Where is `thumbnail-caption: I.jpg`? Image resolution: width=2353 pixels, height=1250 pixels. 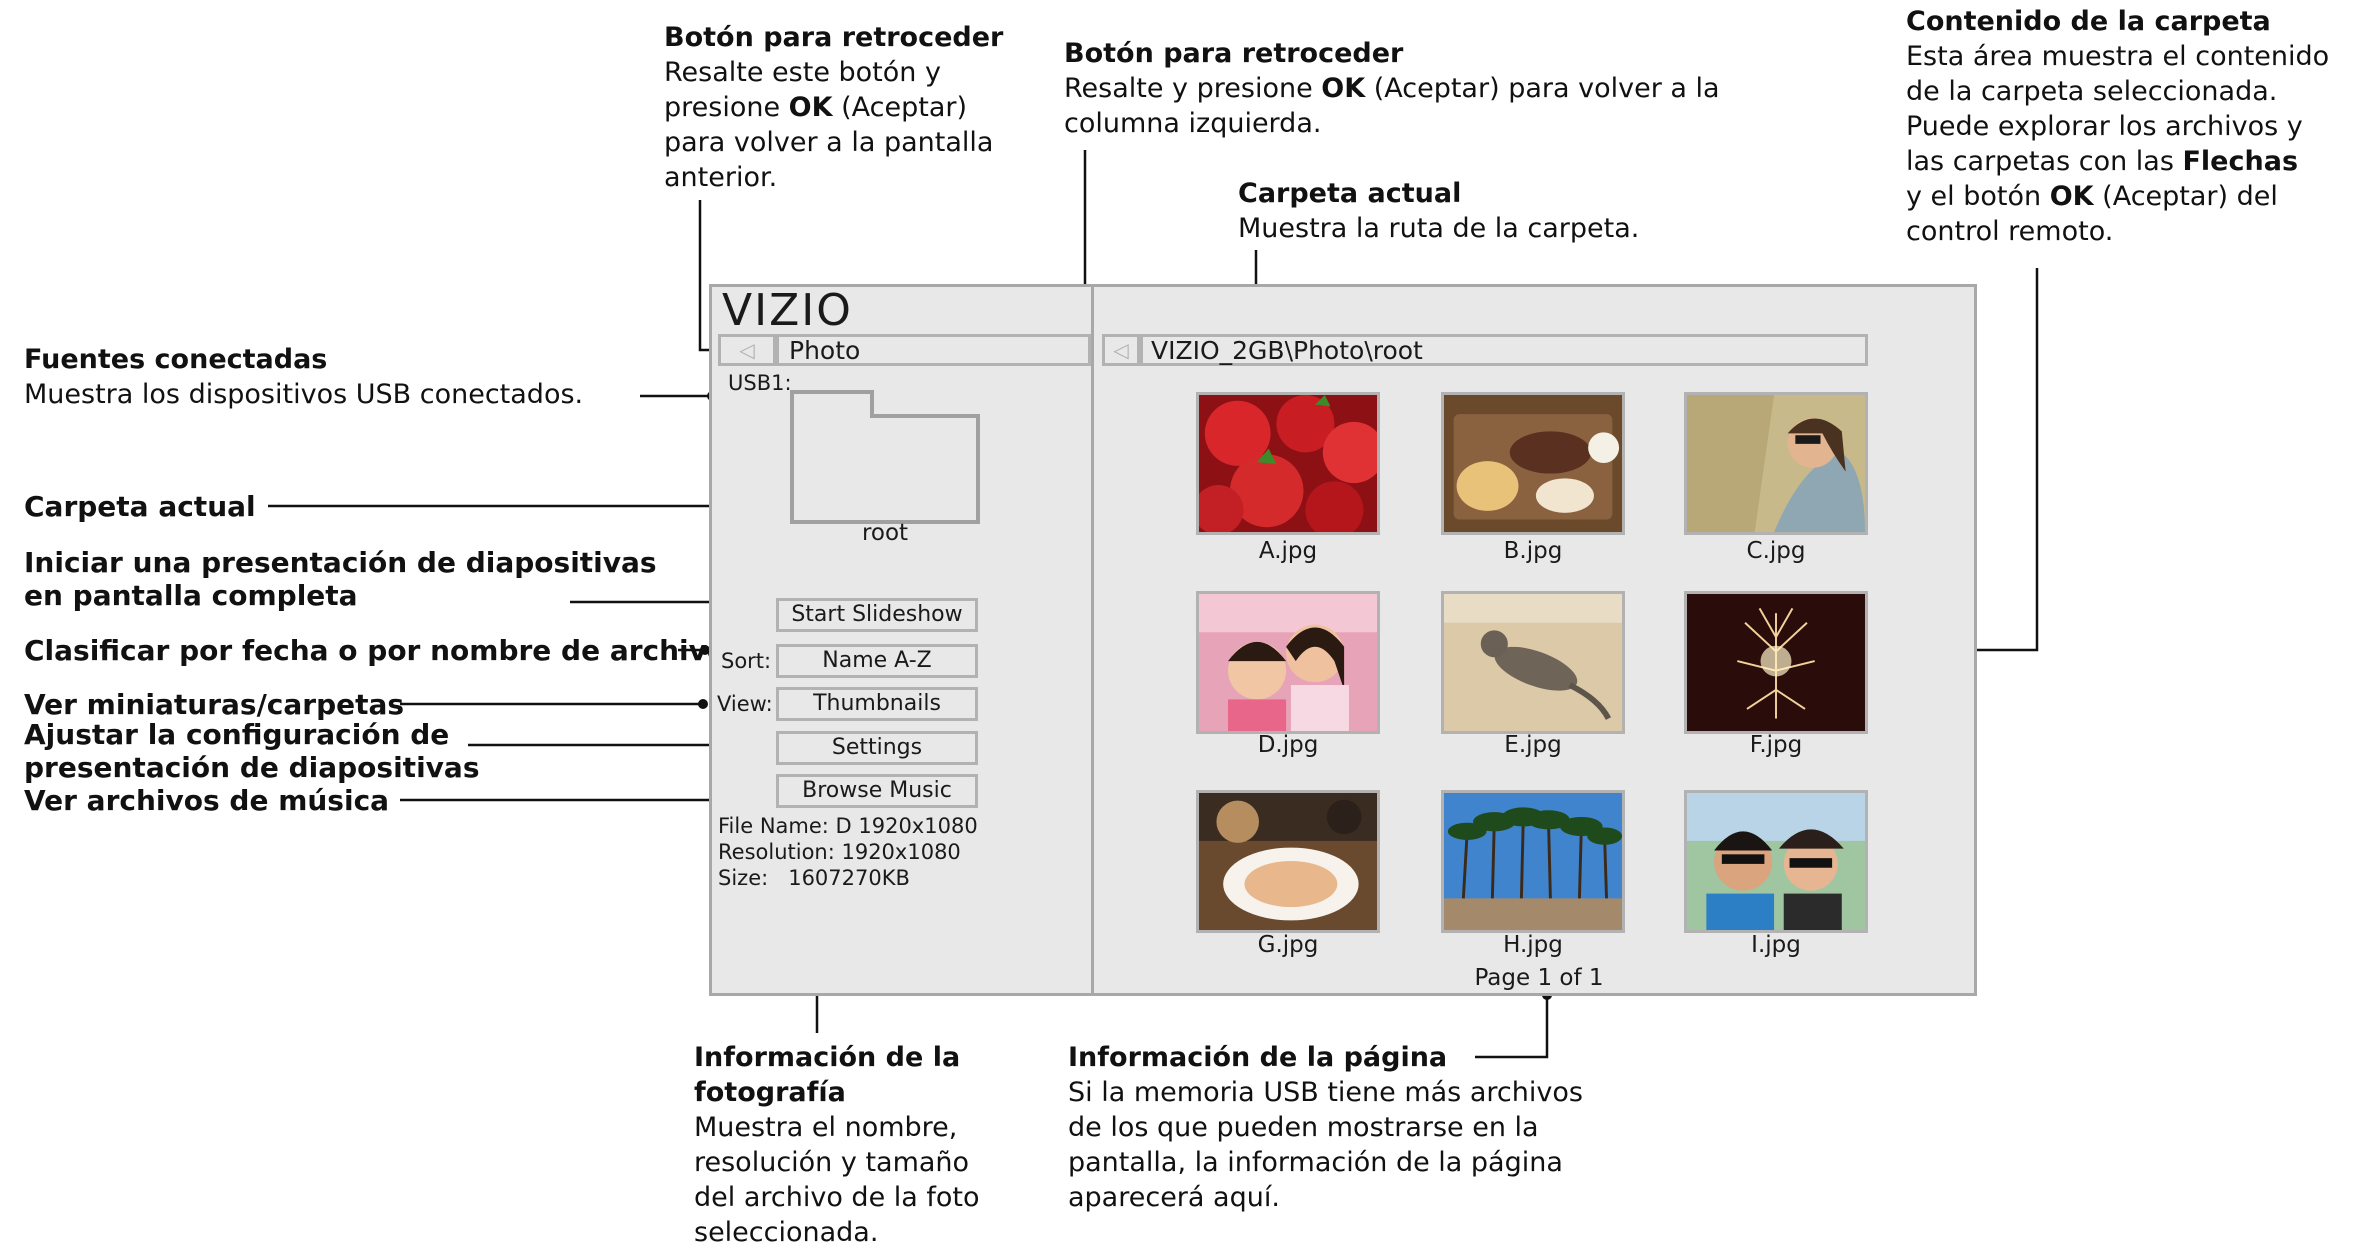
thumbnail-caption: I.jpg is located at coordinates (1776, 945).